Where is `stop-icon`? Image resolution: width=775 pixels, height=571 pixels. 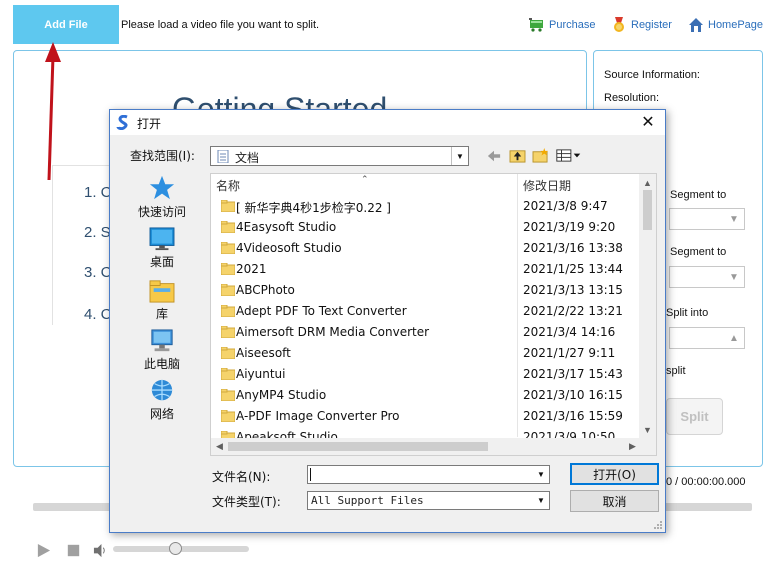
stop-icon is located at coordinates (73, 550).